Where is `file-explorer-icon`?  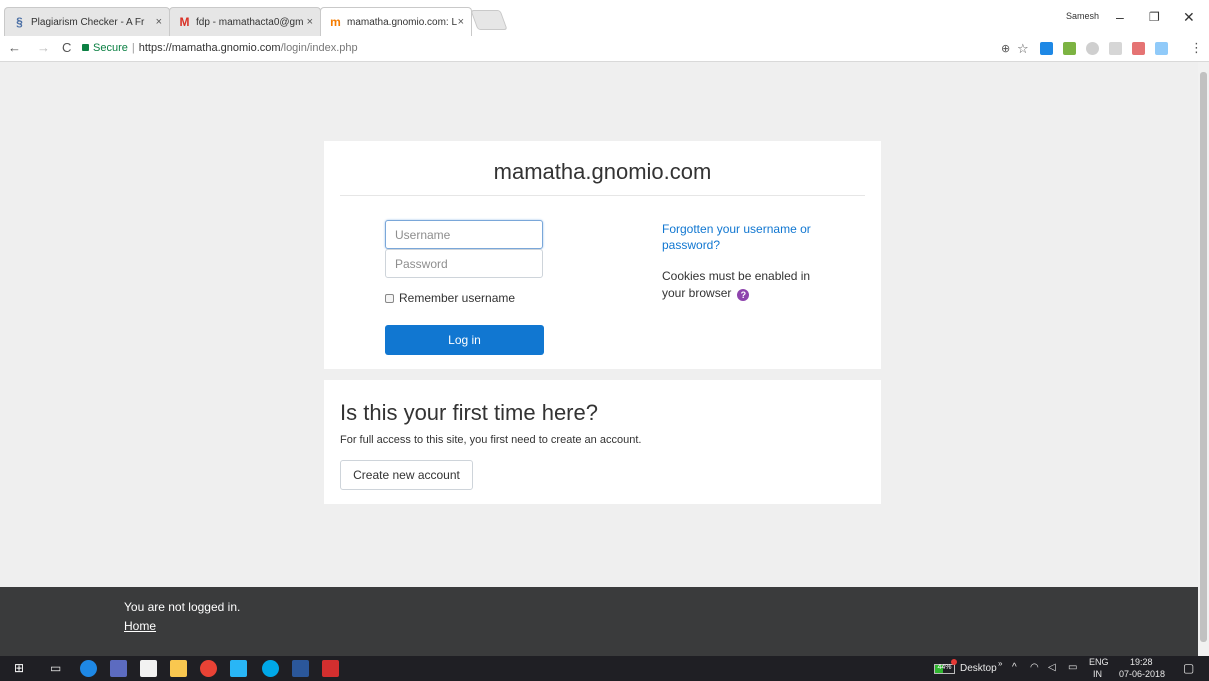
file-explorer-icon is located at coordinates (178, 668).